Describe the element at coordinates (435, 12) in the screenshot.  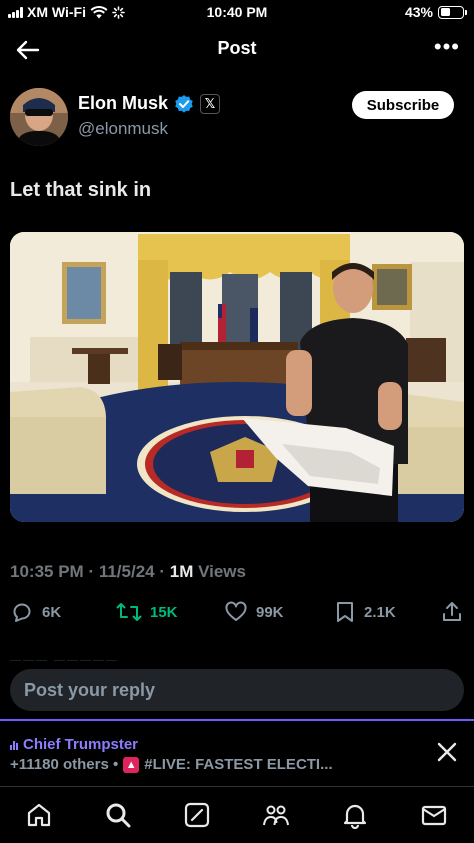
I see `status-right: 43%` at that location.